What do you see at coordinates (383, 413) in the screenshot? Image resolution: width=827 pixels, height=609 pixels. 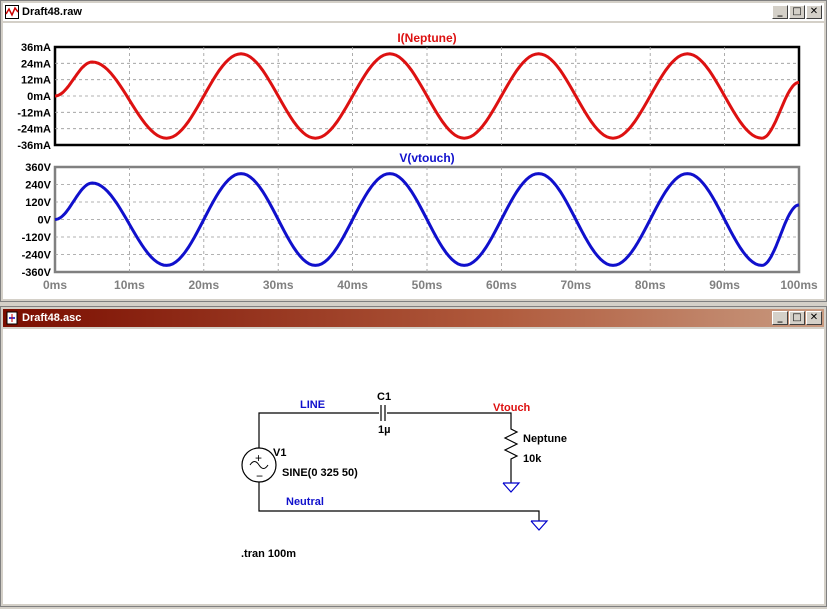 I see `capacitor-symbol` at bounding box center [383, 413].